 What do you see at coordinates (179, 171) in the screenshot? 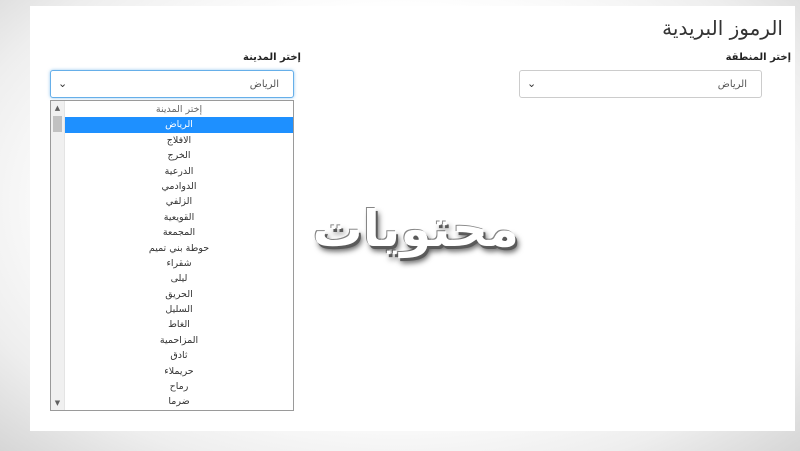
I see `dropdown-option: الدرعية` at bounding box center [179, 171].